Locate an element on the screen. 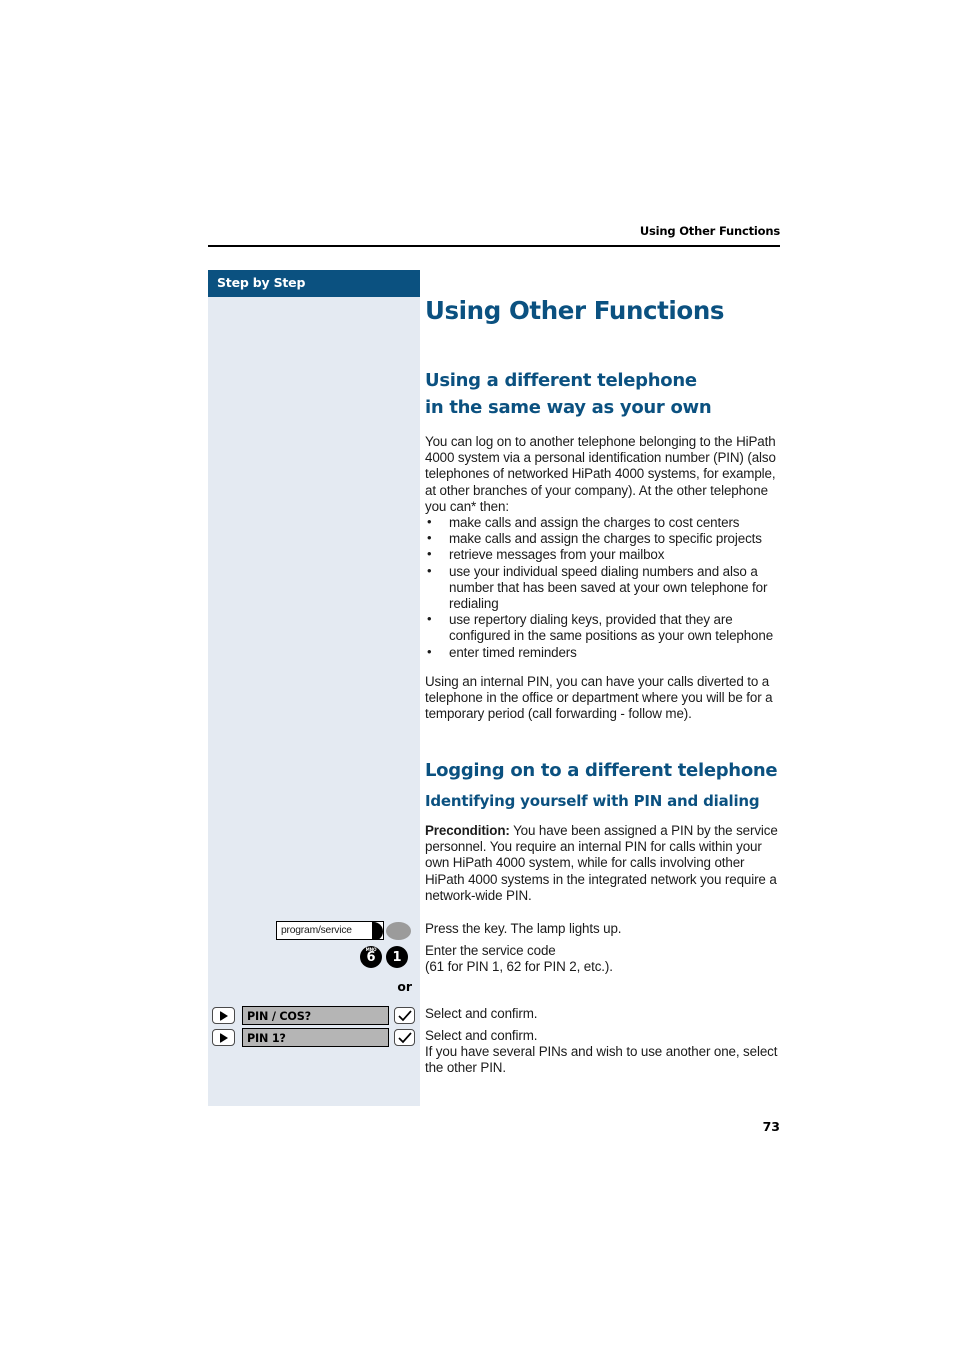  service-code-keys: MNO 6 1 is located at coordinates (390, 958).